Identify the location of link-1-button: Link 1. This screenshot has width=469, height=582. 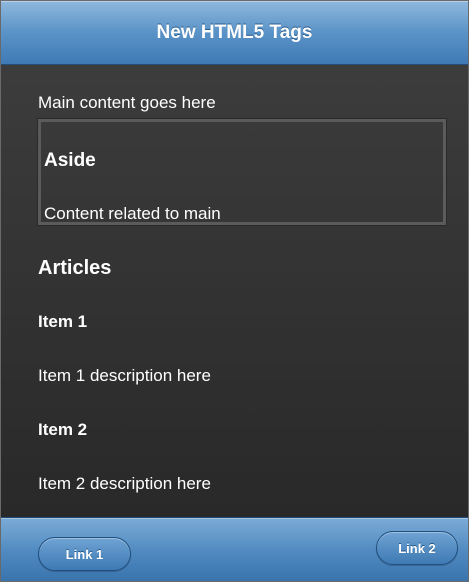
(84, 554).